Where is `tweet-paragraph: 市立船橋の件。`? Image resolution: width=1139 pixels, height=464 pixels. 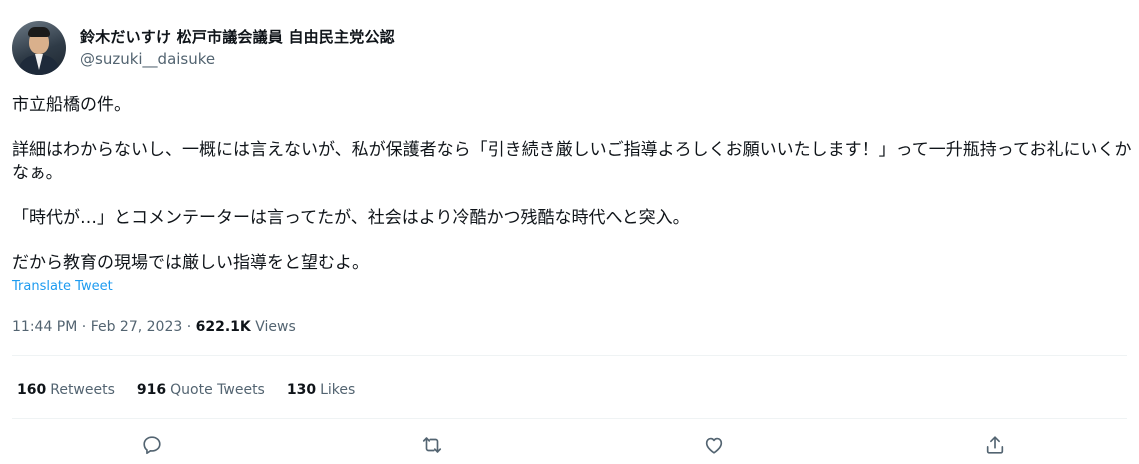 tweet-paragraph: 市立船橋の件。 is located at coordinates (71, 105).